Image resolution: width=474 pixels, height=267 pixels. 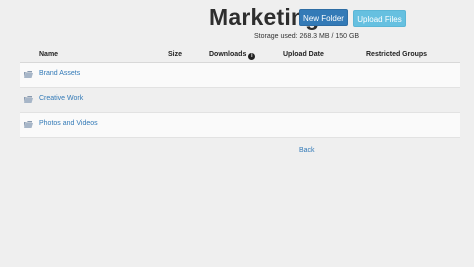 What do you see at coordinates (303, 54) in the screenshot?
I see `column-header-upload-date: Upload Date` at bounding box center [303, 54].